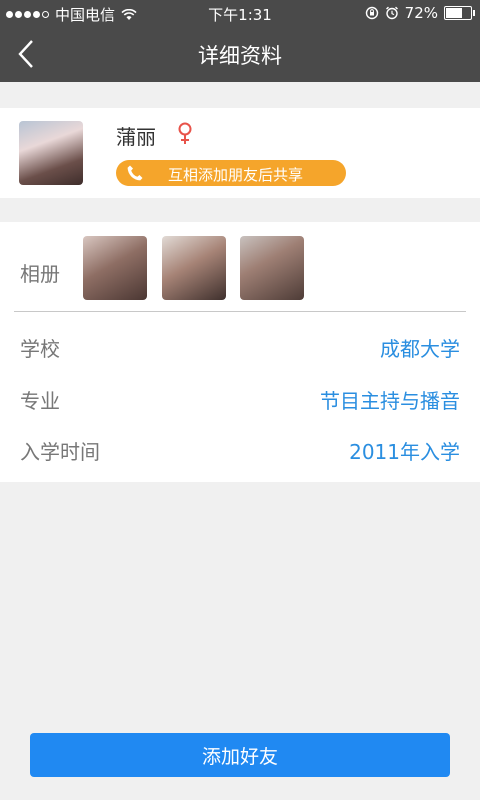 This screenshot has width=480, height=800. I want to click on status-bar: 中国电信 下午1:31 72%, so click(240, 13).